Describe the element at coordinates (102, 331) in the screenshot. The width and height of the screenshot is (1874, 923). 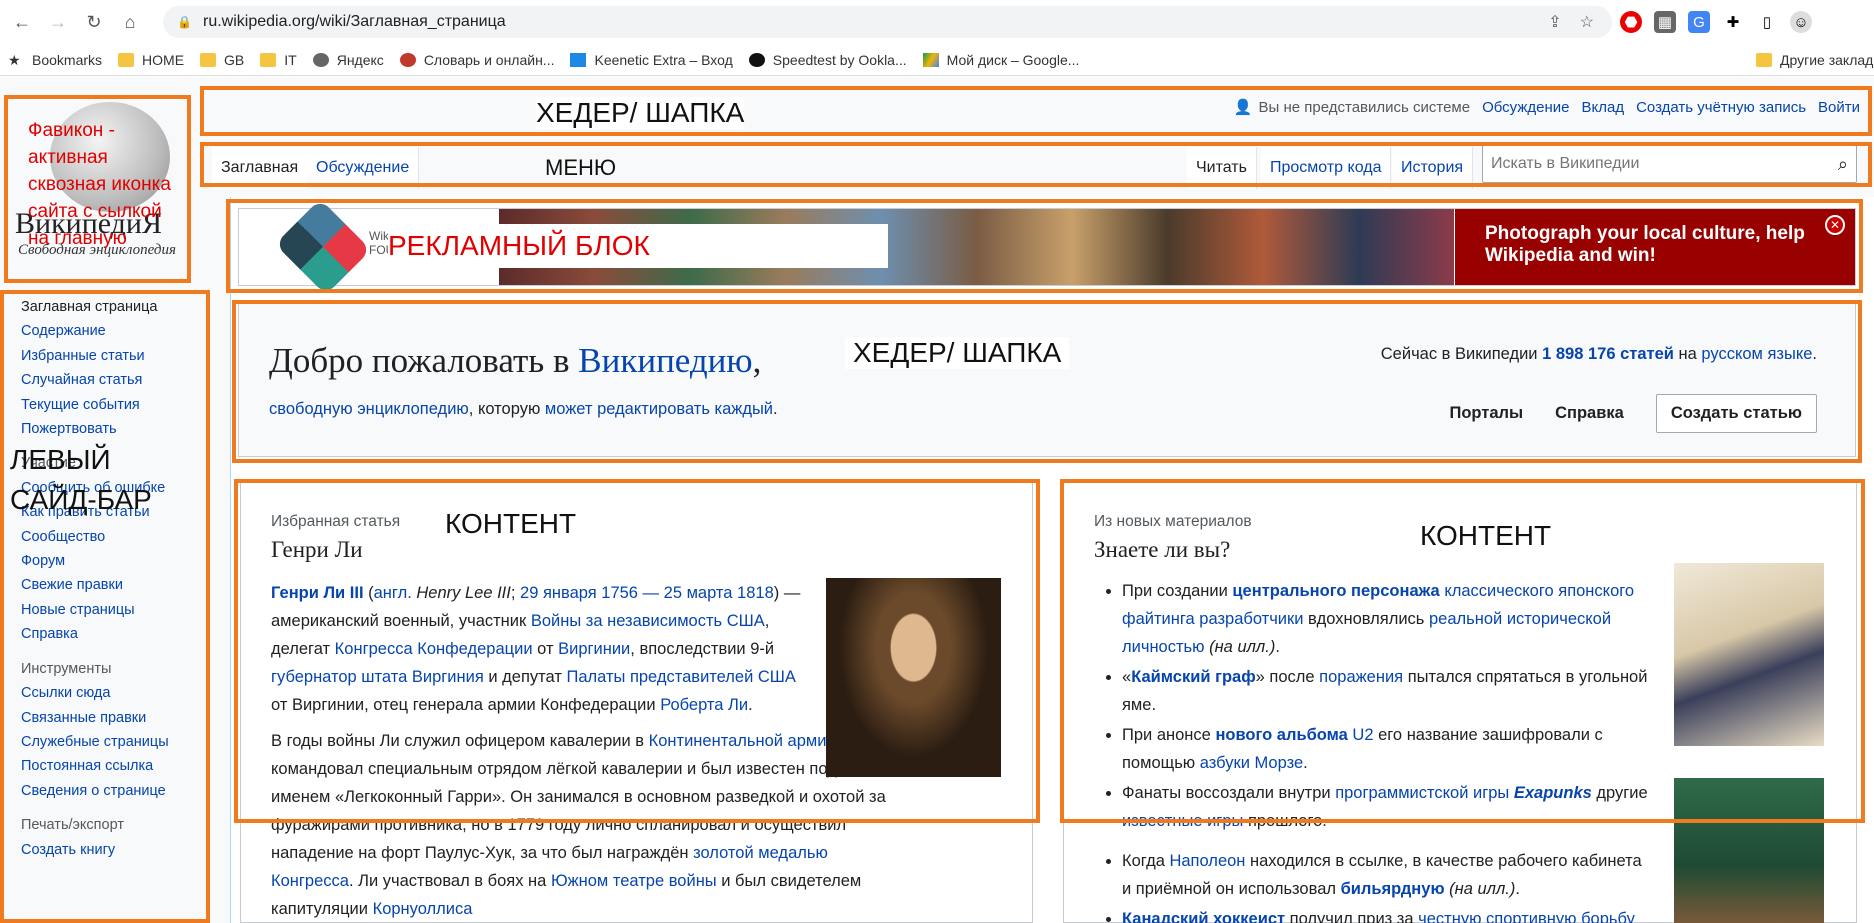
I see `sidebar-item-contents: Содержание` at that location.